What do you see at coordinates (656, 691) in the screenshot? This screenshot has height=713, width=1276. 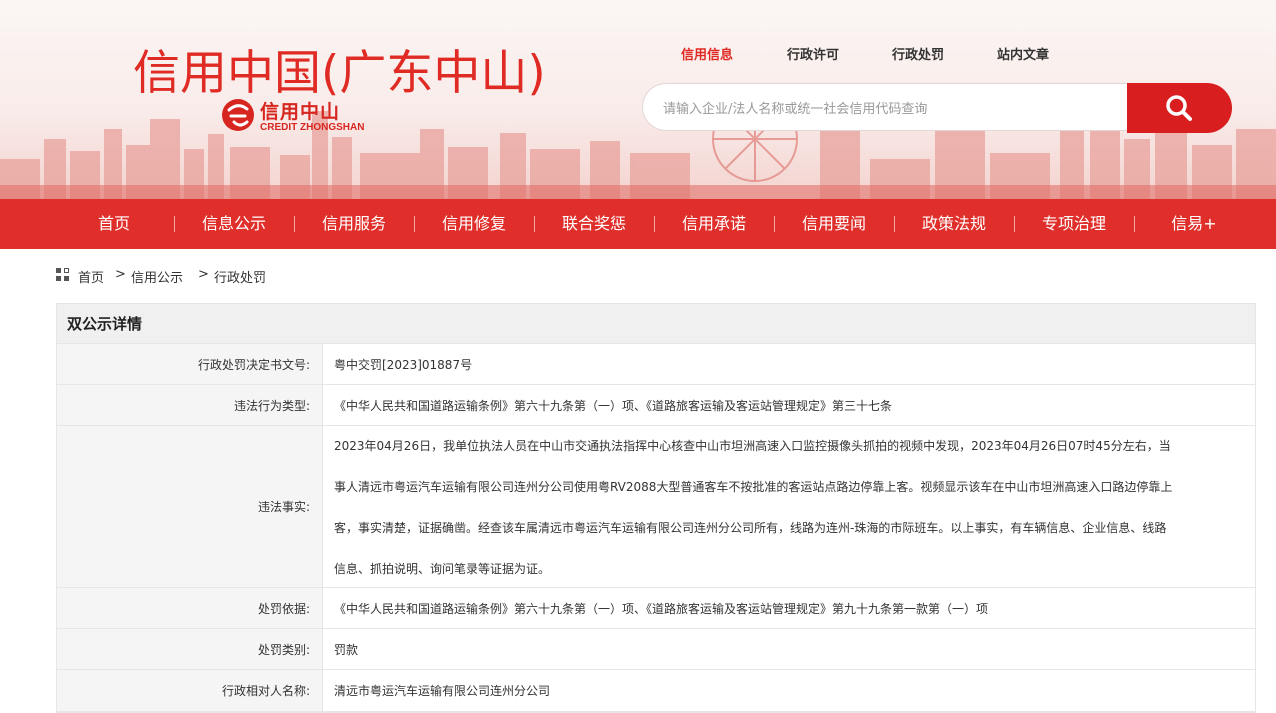 I see `detail-row-counterparty-name: 行政相对人名称: 清远市粤运汽车运输有限公司连州分公司` at bounding box center [656, 691].